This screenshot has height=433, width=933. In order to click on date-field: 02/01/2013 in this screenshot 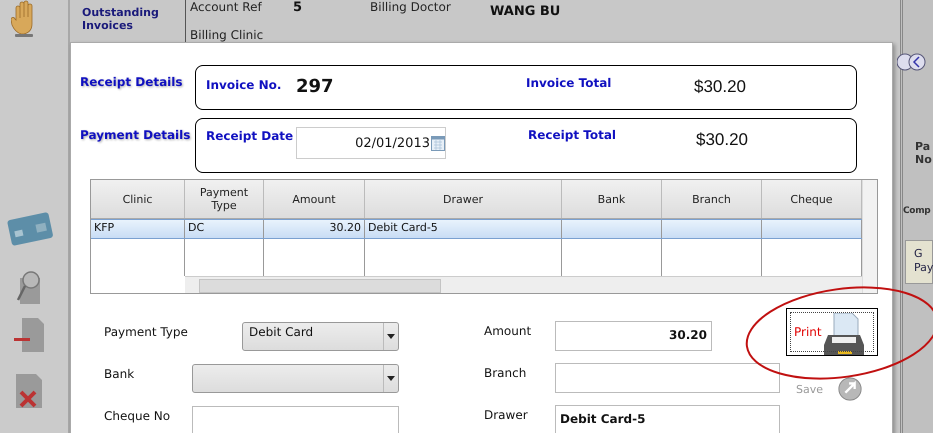, I will do `click(371, 143)`.